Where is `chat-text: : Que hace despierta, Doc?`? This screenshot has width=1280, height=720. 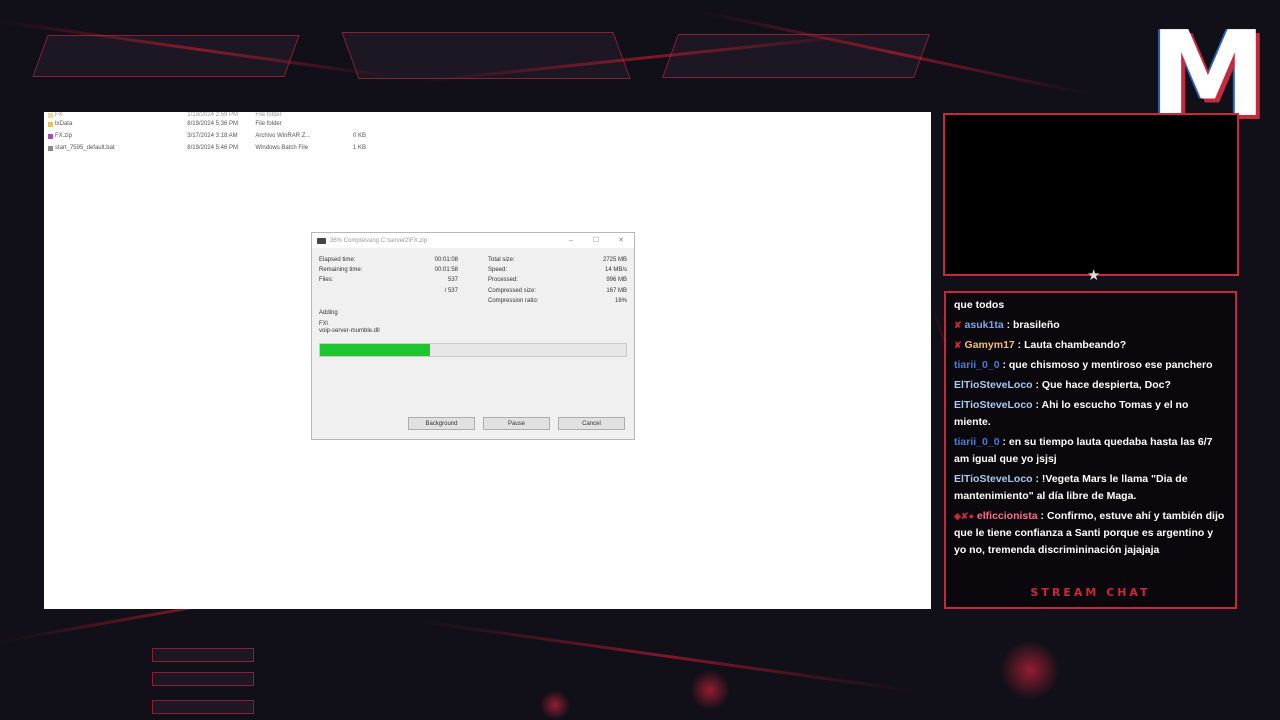
chat-text: : Que hace despierta, Doc? is located at coordinates (1101, 385).